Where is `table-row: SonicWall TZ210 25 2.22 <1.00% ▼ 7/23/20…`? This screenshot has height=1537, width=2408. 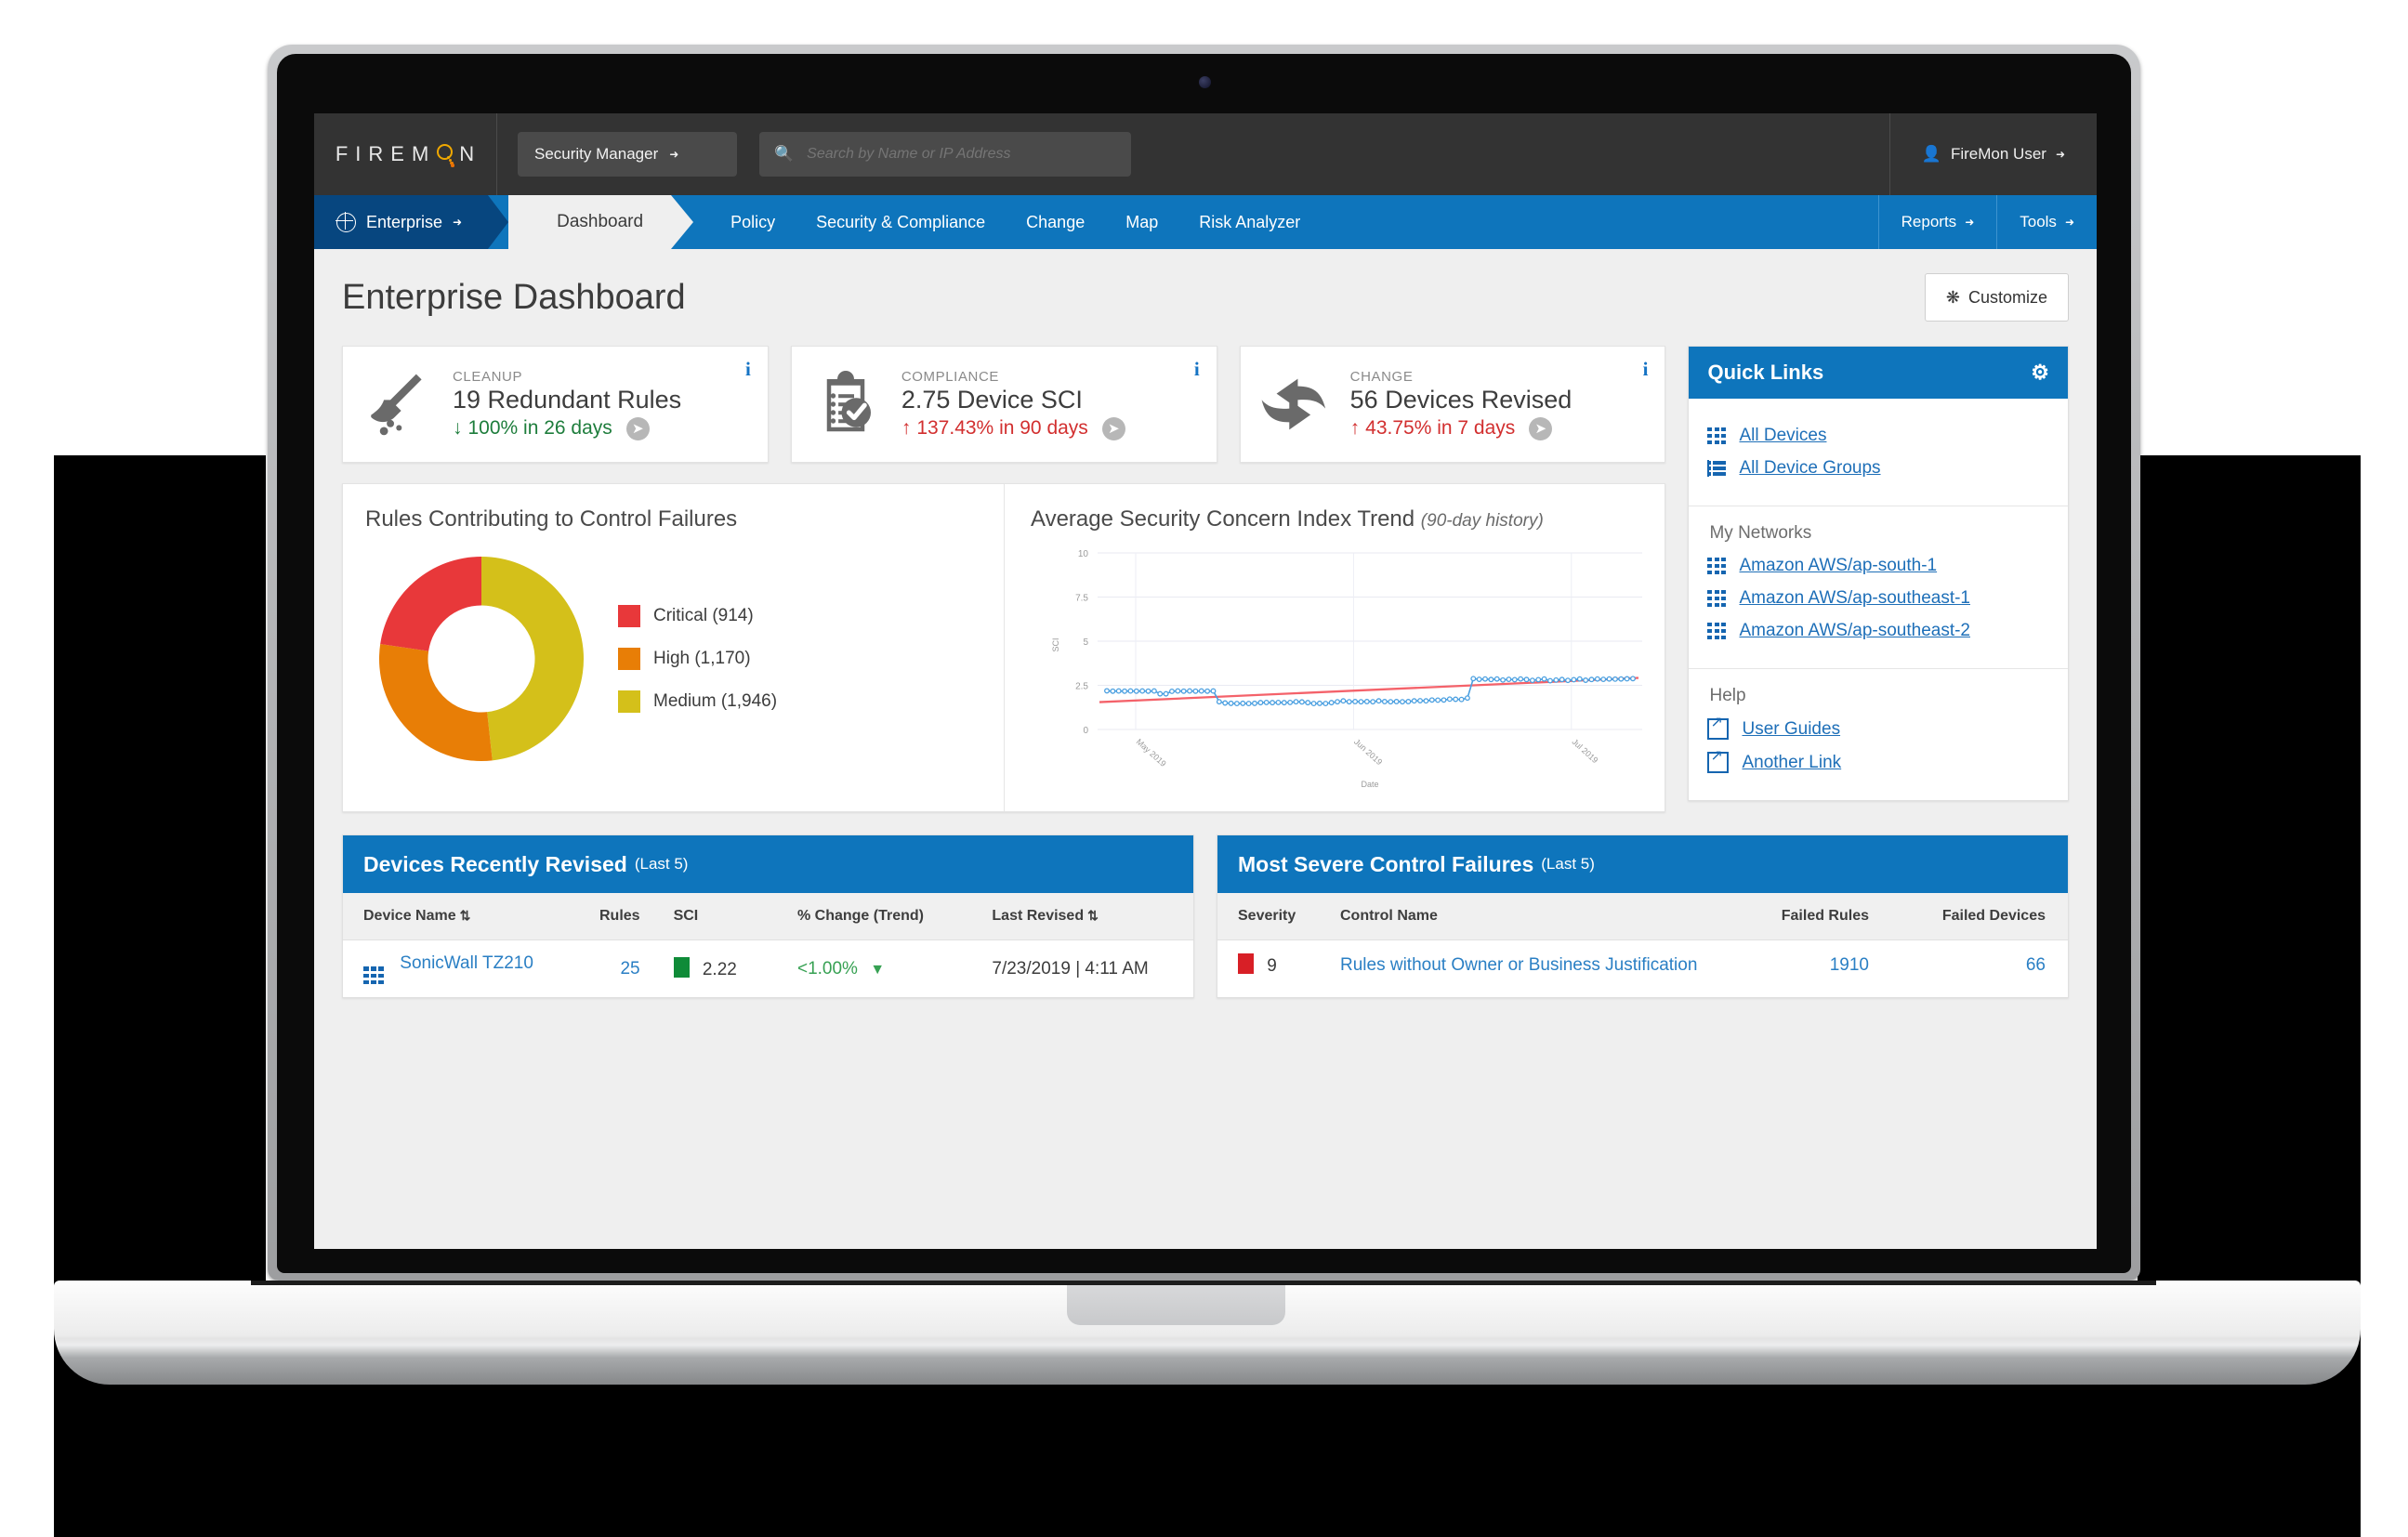 table-row: SonicWall TZ210 25 2.22 <1.00% ▼ 7/23/20… is located at coordinates (768, 969).